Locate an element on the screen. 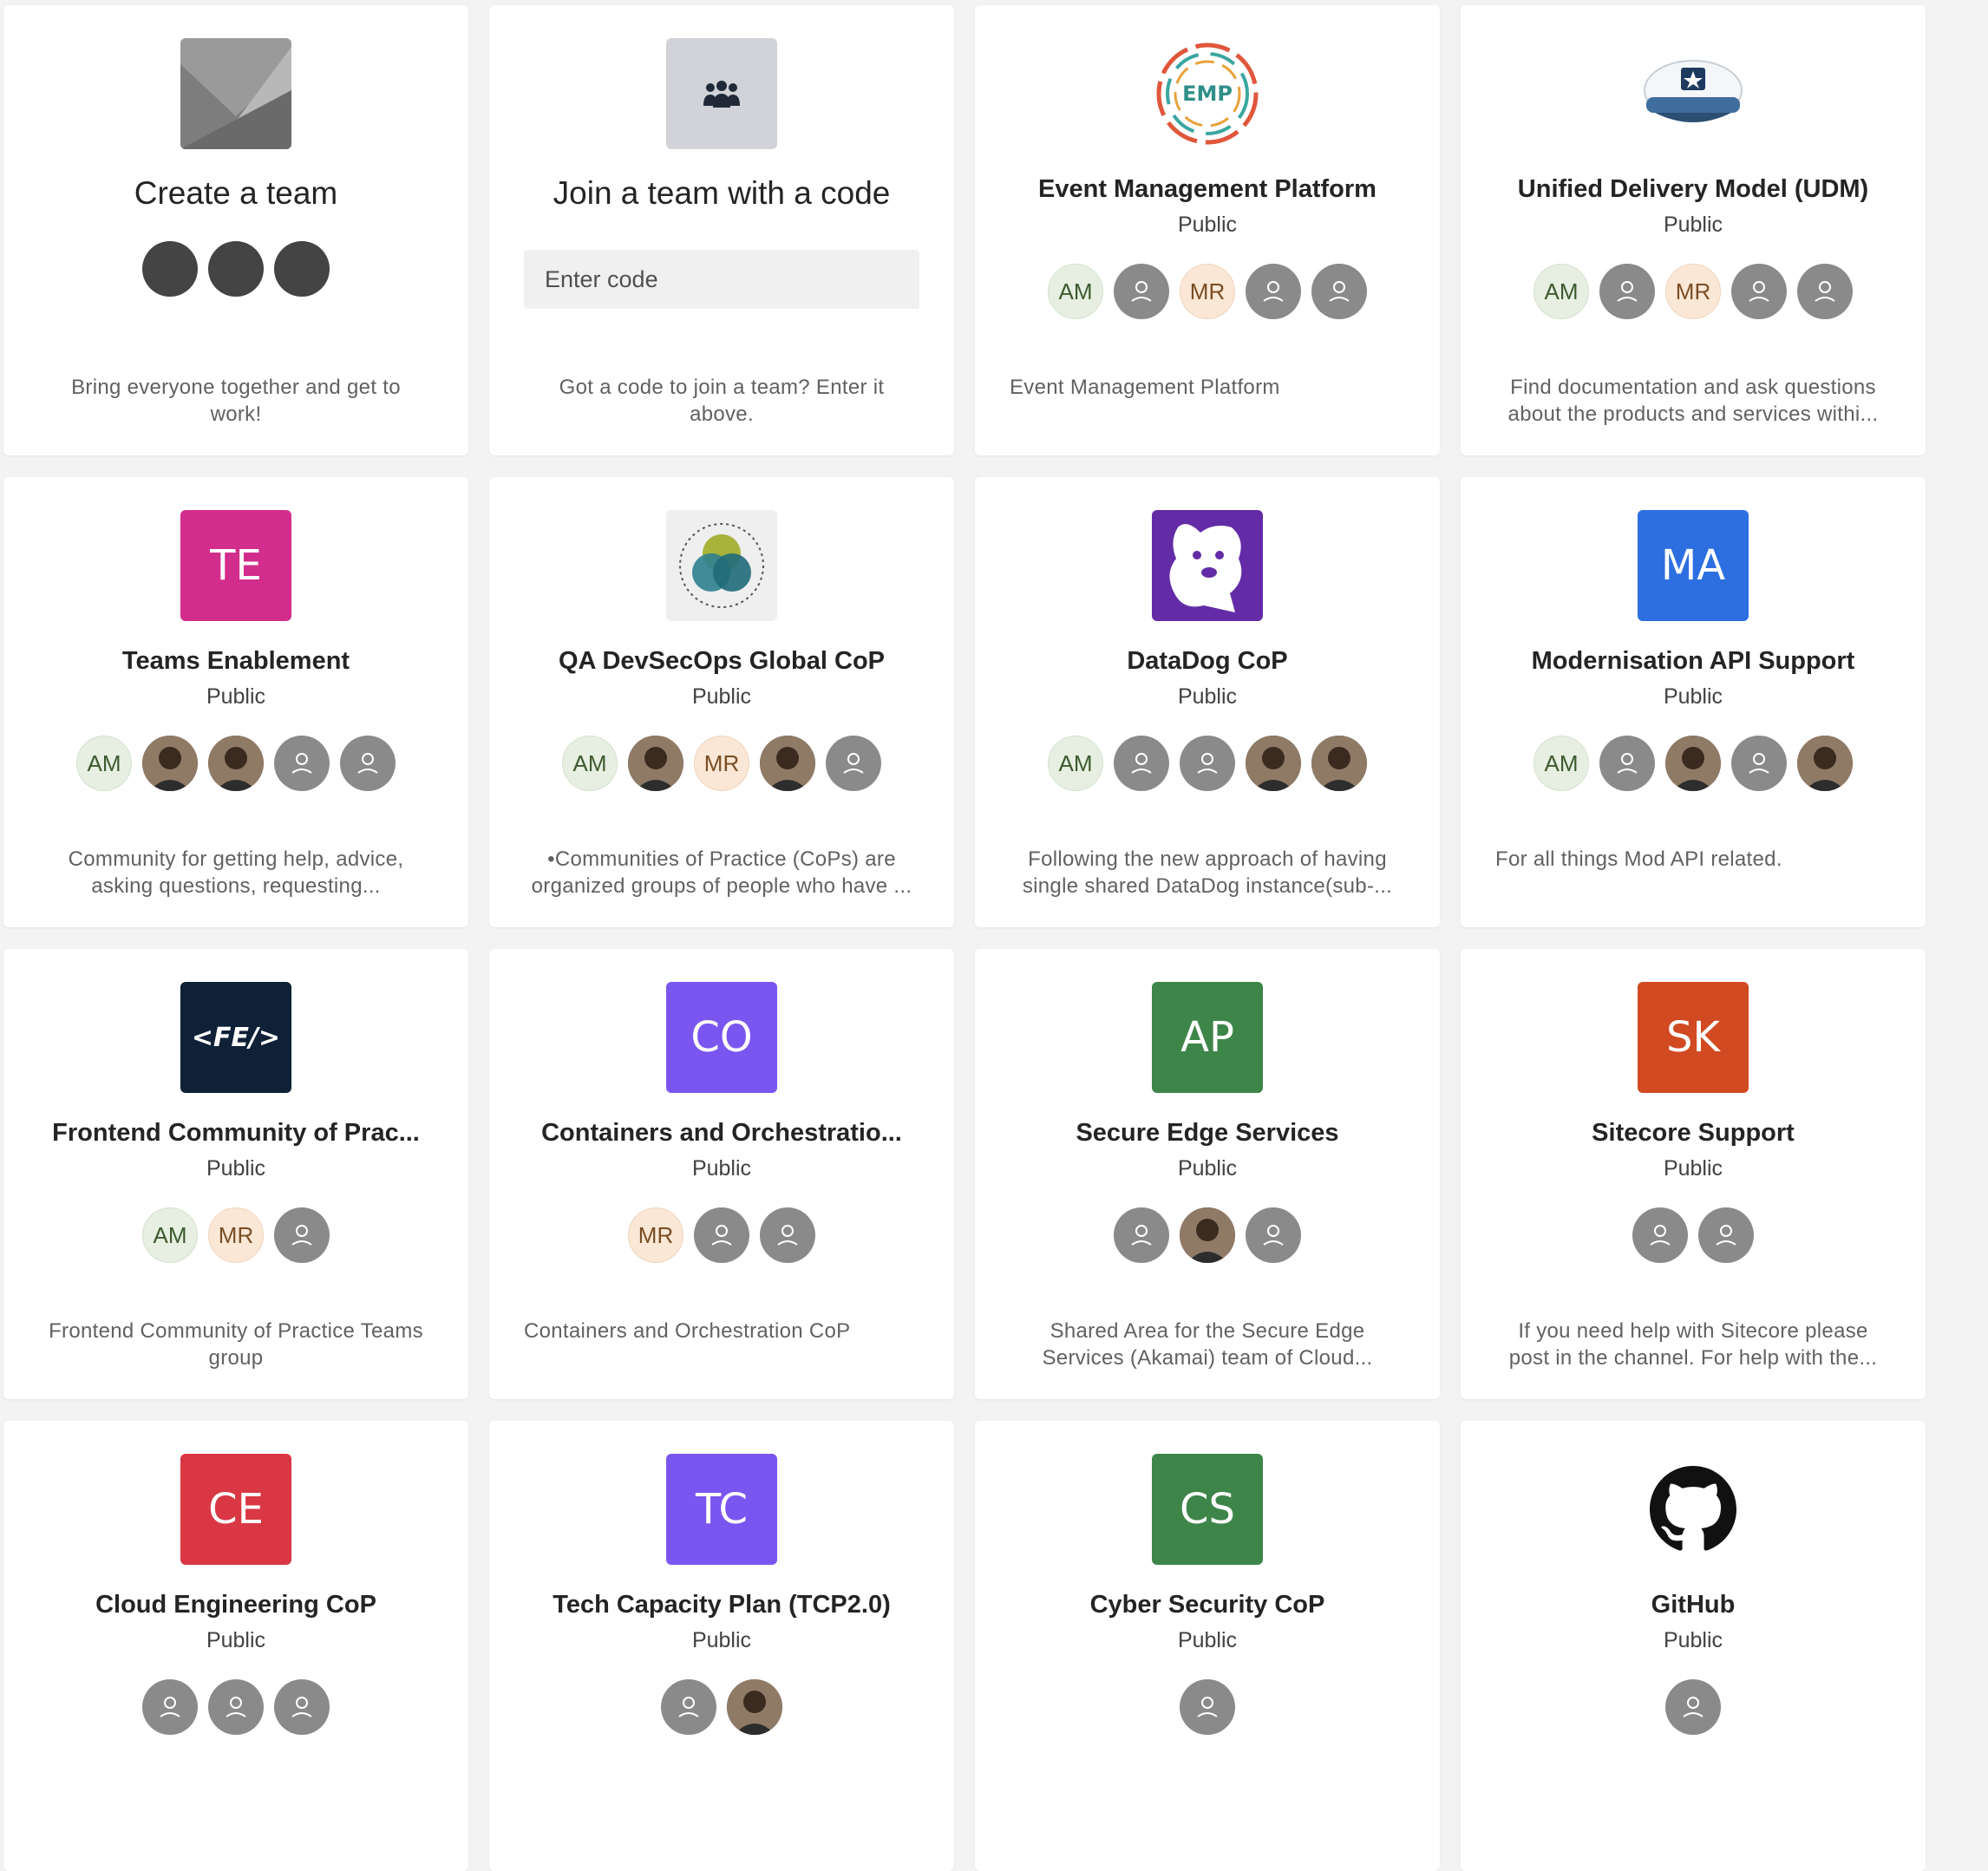 This screenshot has height=1871, width=1988. svg-text: <FE/> is located at coordinates (236, 1038).